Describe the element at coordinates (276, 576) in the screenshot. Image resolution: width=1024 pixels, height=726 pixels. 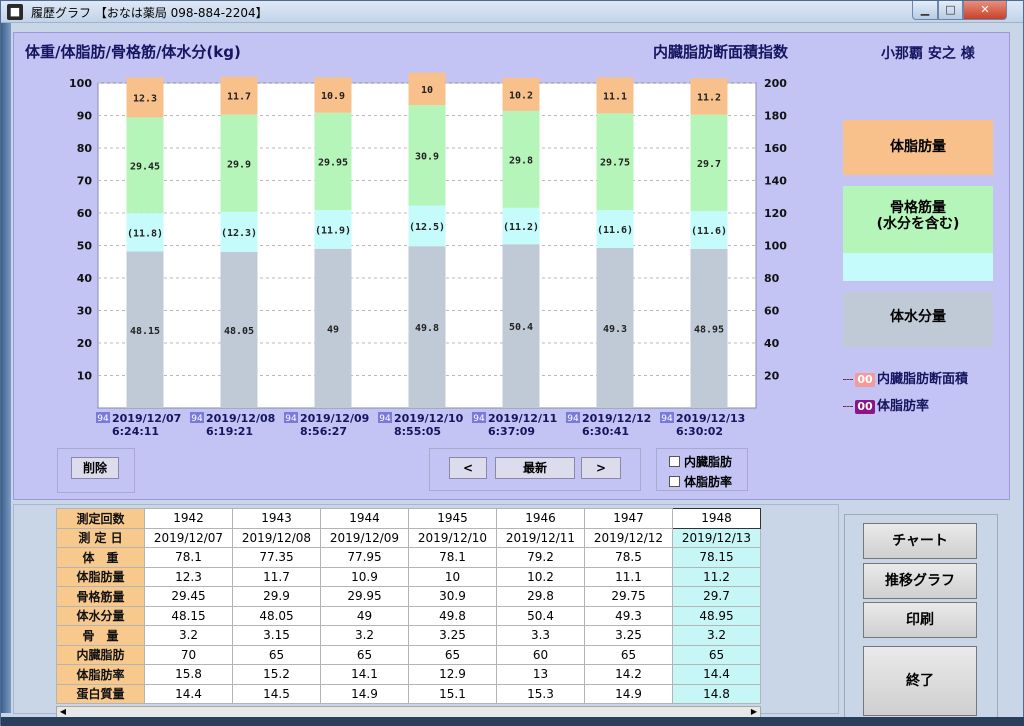
I see `table-cell: 11.7` at that location.